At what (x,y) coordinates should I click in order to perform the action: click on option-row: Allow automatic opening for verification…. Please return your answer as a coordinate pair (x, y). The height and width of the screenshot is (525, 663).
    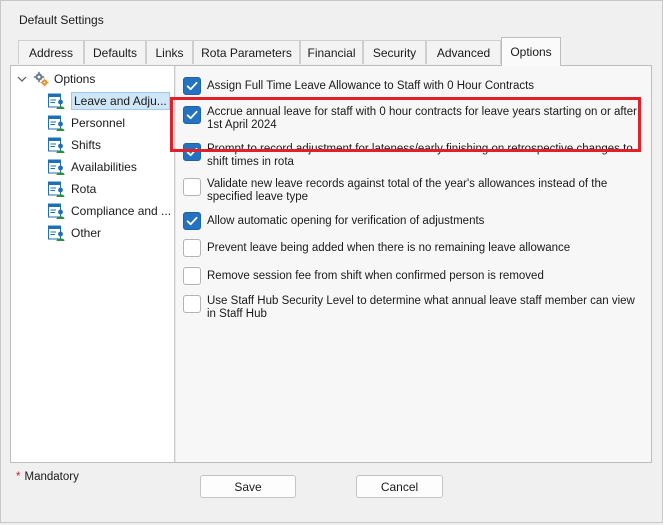
    Looking at the image, I should click on (413, 221).